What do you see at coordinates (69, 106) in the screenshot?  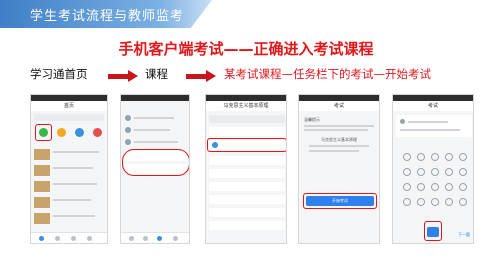 I see `phone-title: 首页` at bounding box center [69, 106].